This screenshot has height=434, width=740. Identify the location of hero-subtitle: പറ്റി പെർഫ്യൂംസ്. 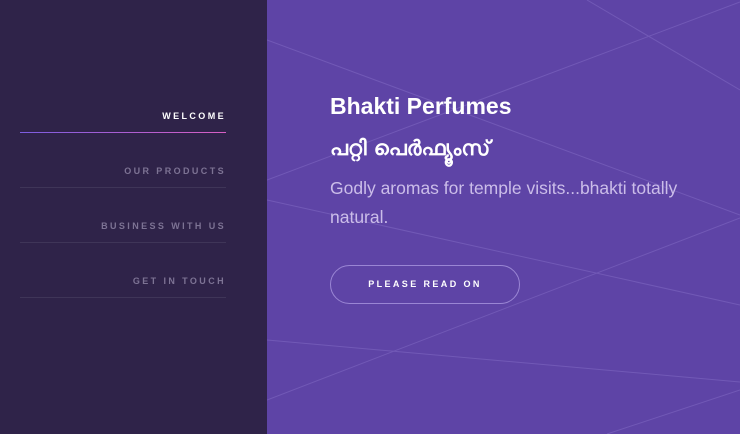
(410, 148).